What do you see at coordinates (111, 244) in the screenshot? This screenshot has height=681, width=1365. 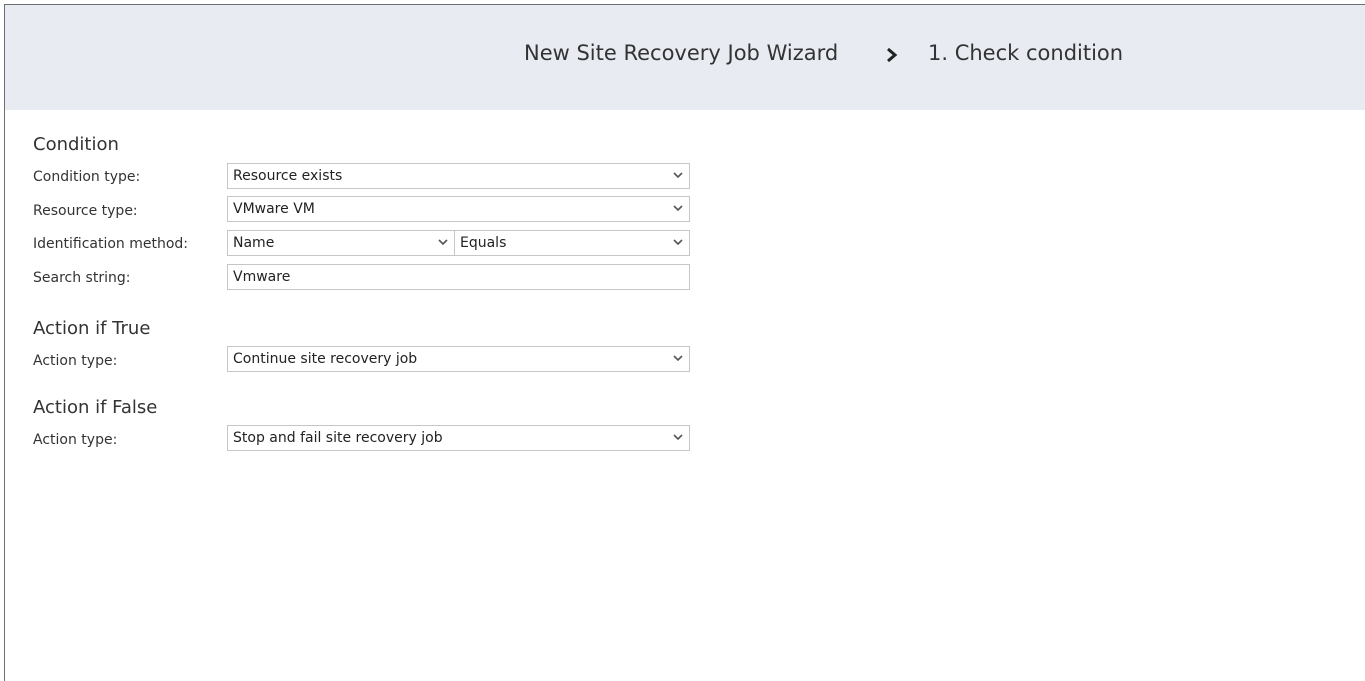 I see `identification-method-label: Identification method:` at bounding box center [111, 244].